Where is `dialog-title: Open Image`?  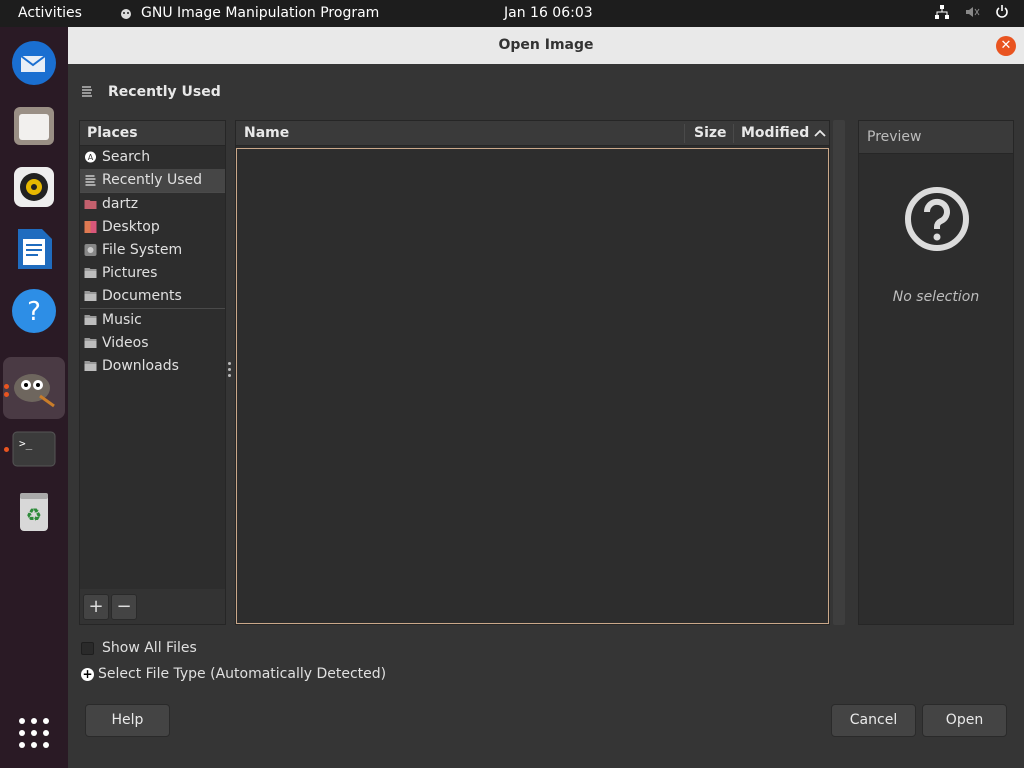 dialog-title: Open Image is located at coordinates (546, 45).